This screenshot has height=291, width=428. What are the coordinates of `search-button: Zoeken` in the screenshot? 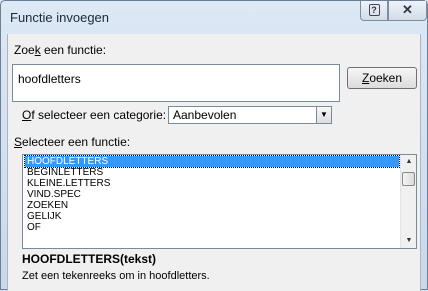 It's located at (382, 78).